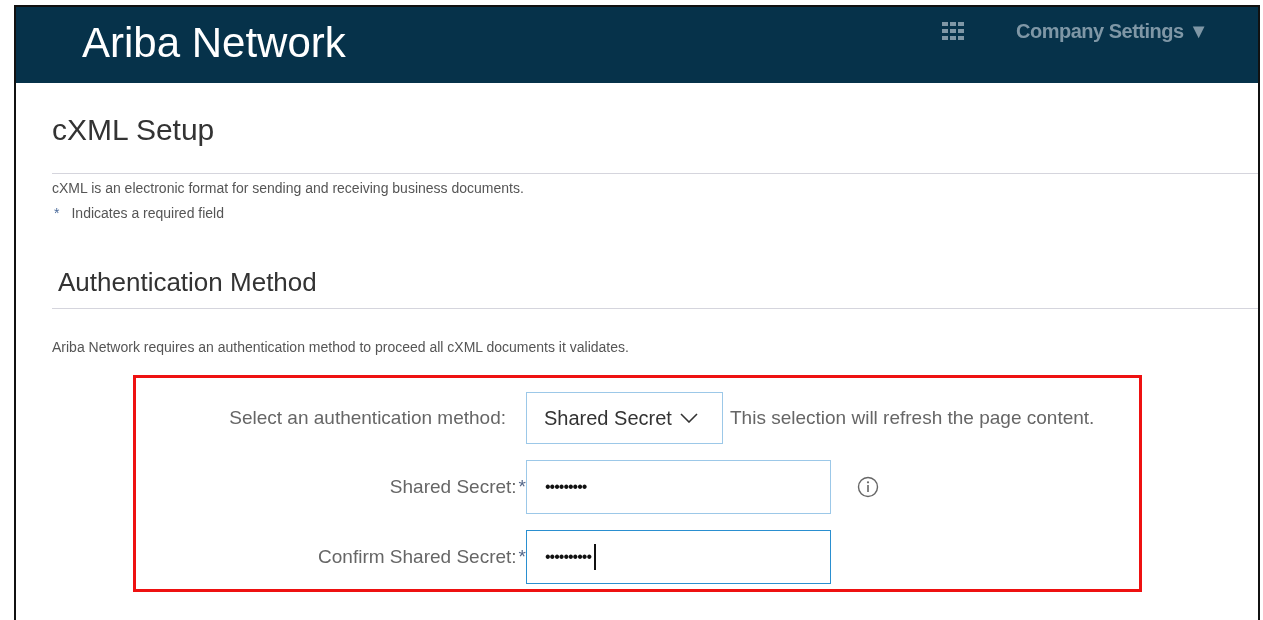 This screenshot has width=1263, height=620. What do you see at coordinates (655, 288) in the screenshot?
I see `section-title: Authentication Method` at bounding box center [655, 288].